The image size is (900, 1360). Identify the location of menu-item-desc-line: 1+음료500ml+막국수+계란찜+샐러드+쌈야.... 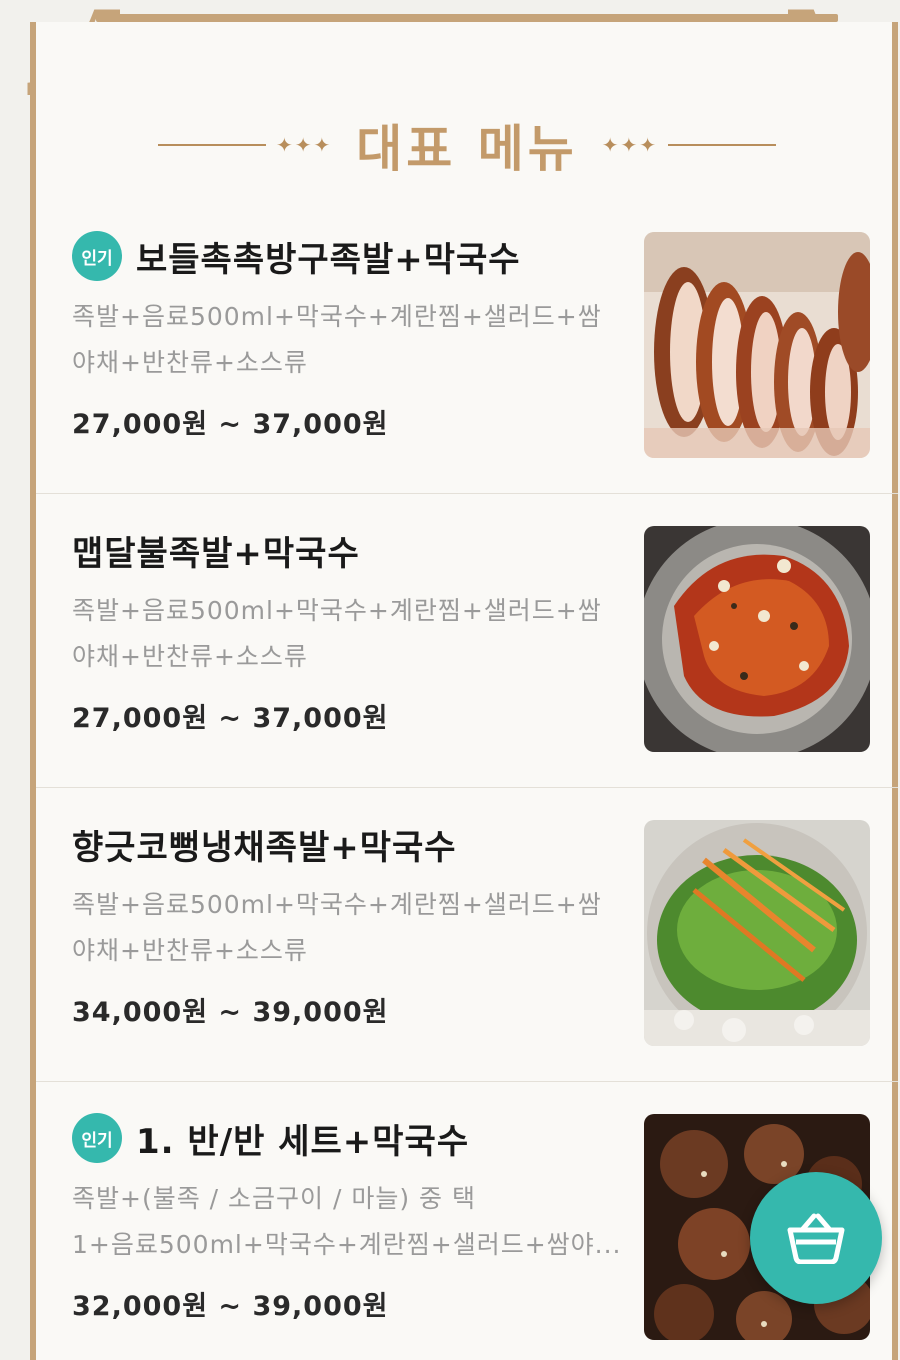
(347, 1244).